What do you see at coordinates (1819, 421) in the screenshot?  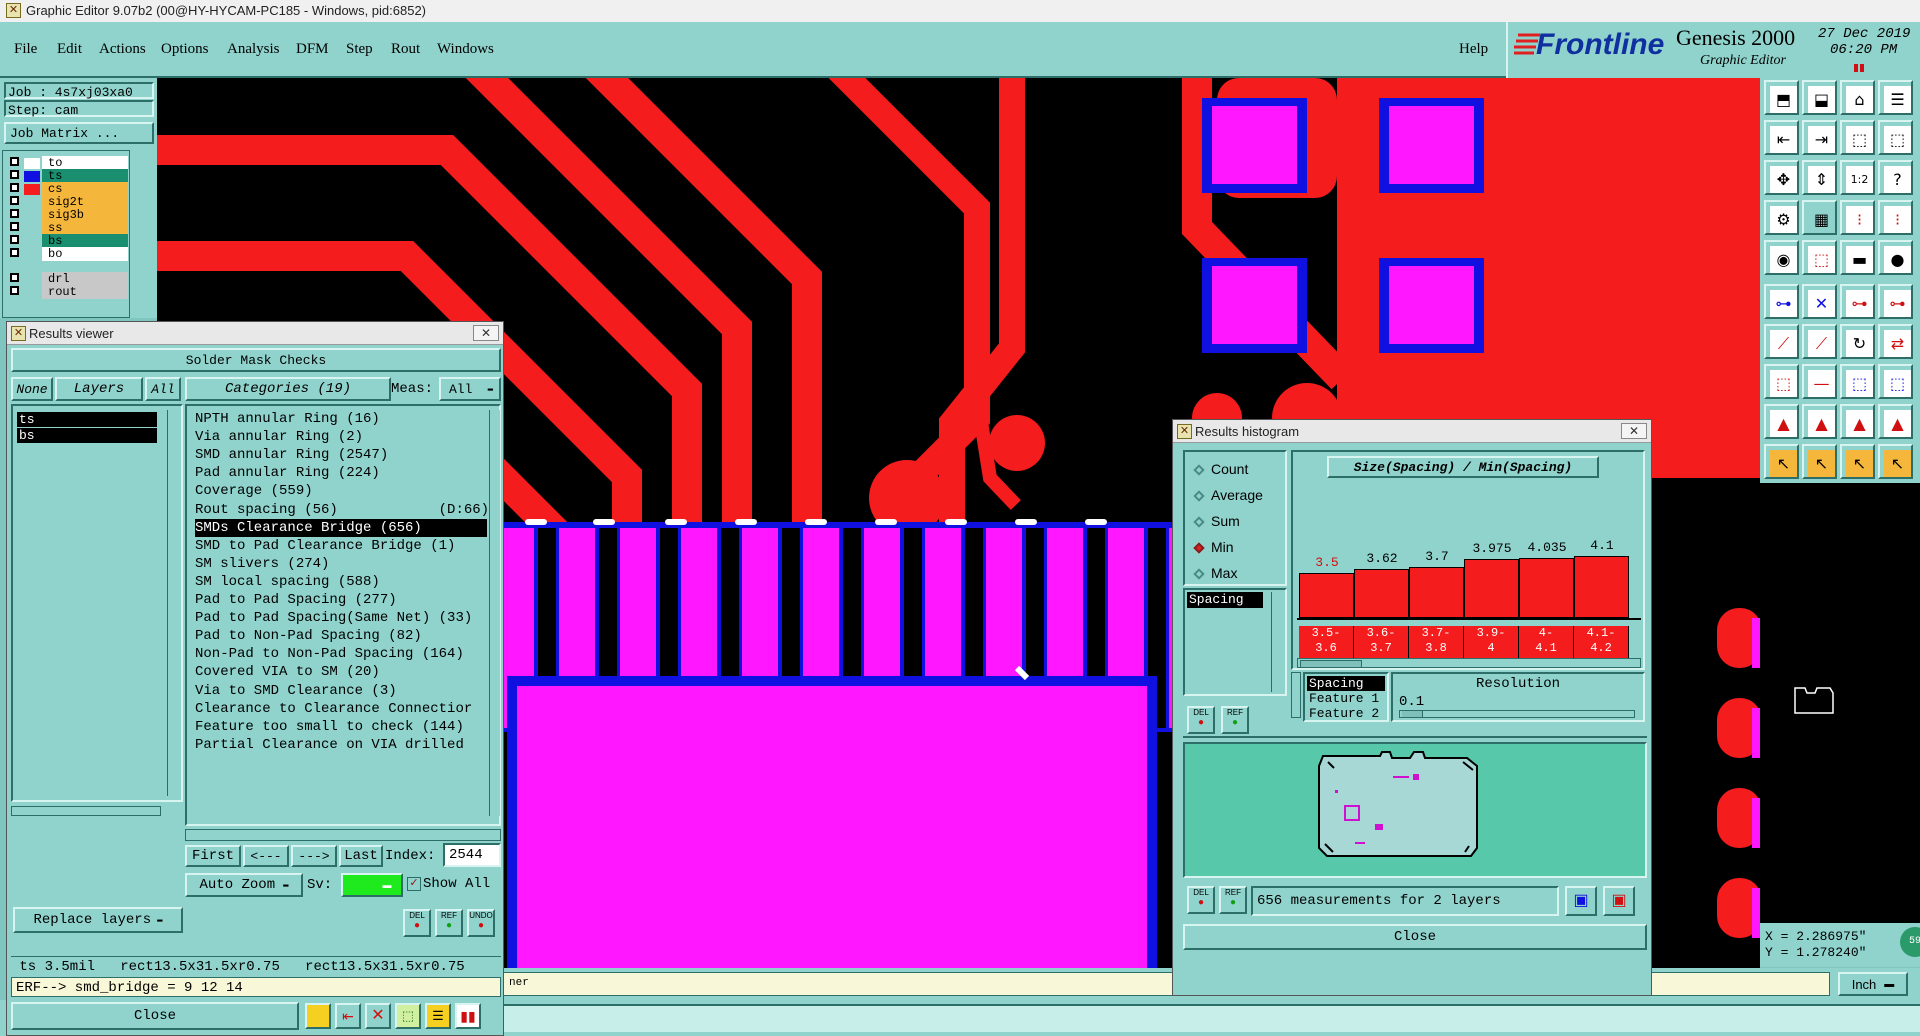 I see `triangle-alt-icon: ▲` at bounding box center [1819, 421].